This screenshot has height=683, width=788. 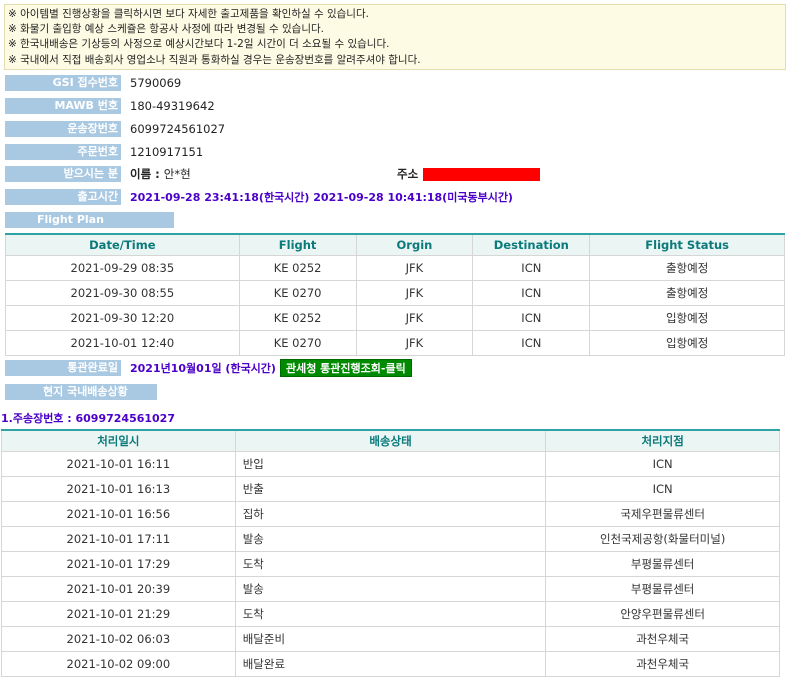 I want to click on col-flight-status: Flight Status, so click(x=687, y=244).